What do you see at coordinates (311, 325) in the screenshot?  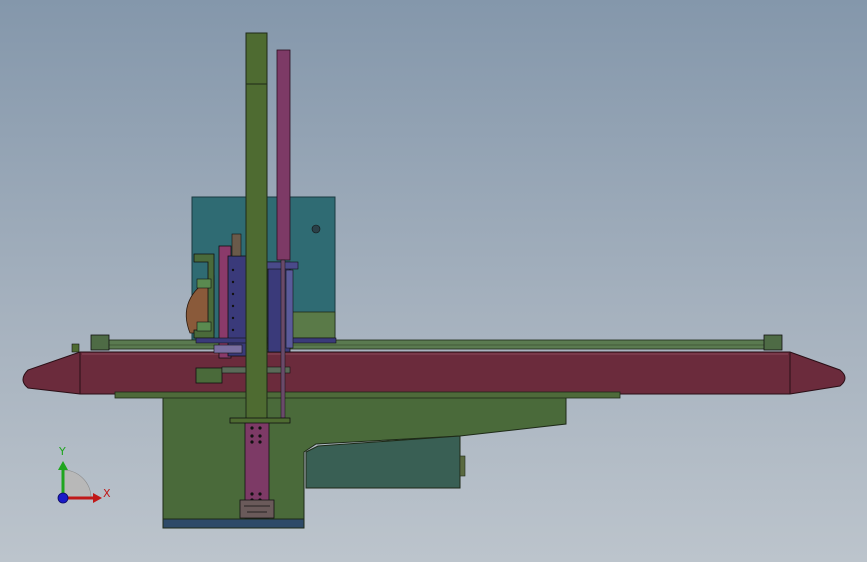 I see `housing-plate` at bounding box center [311, 325].